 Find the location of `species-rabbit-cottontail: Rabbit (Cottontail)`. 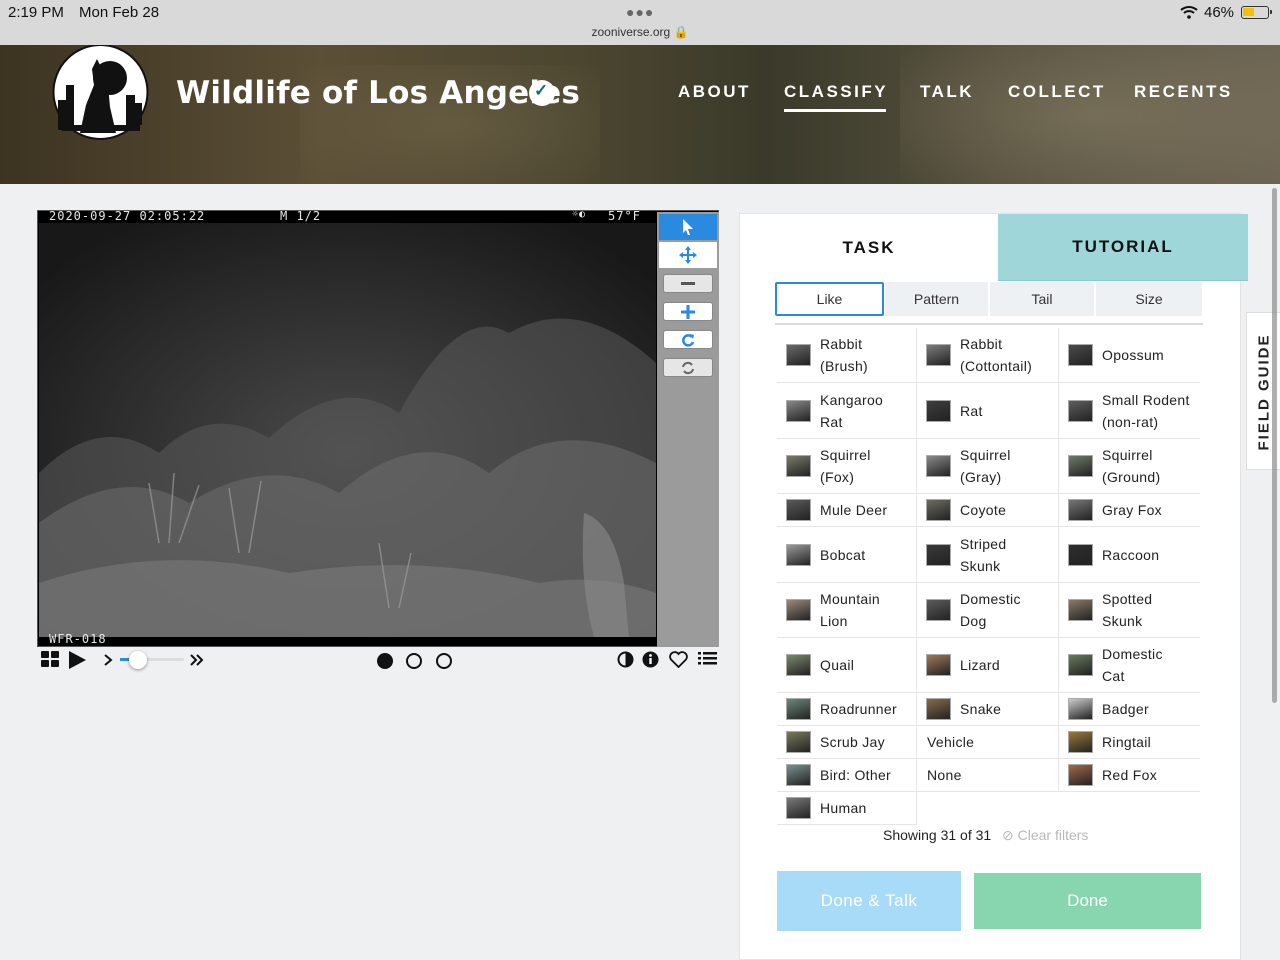

species-rabbit-cottontail: Rabbit (Cottontail) is located at coordinates (988, 355).